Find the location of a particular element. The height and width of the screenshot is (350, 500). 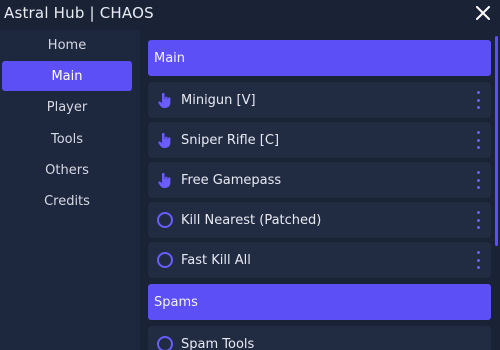

close-icon is located at coordinates (483, 13).